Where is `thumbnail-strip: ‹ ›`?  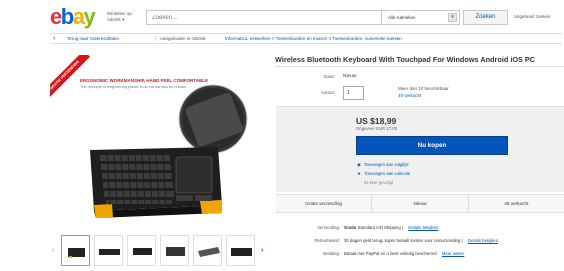
thumbnail-strip: ‹ › is located at coordinates (160, 252).